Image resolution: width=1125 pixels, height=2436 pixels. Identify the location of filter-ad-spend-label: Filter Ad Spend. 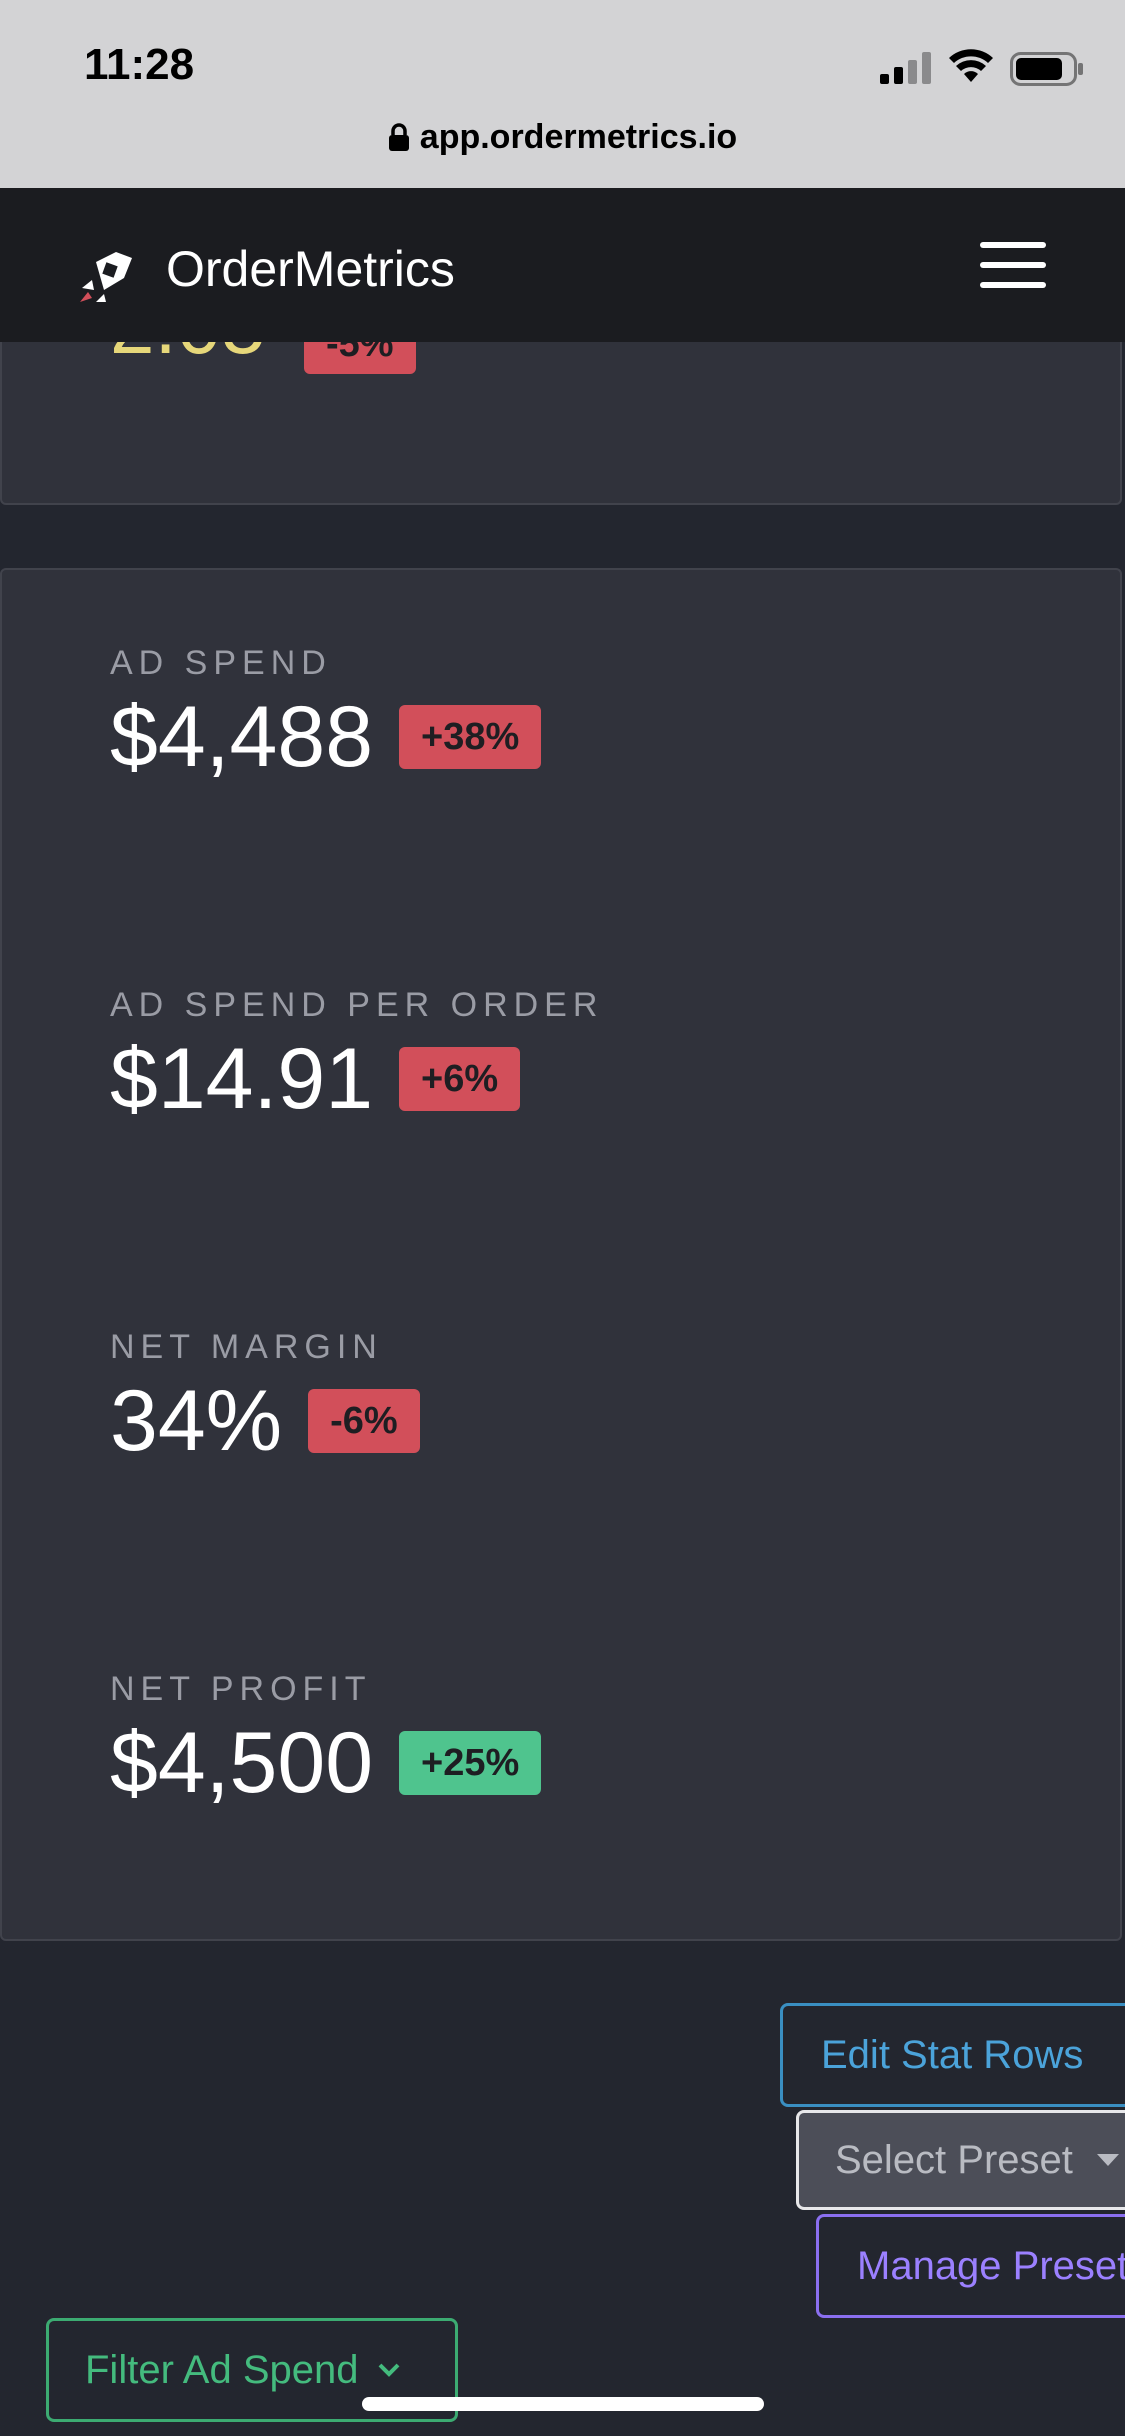
(222, 2370).